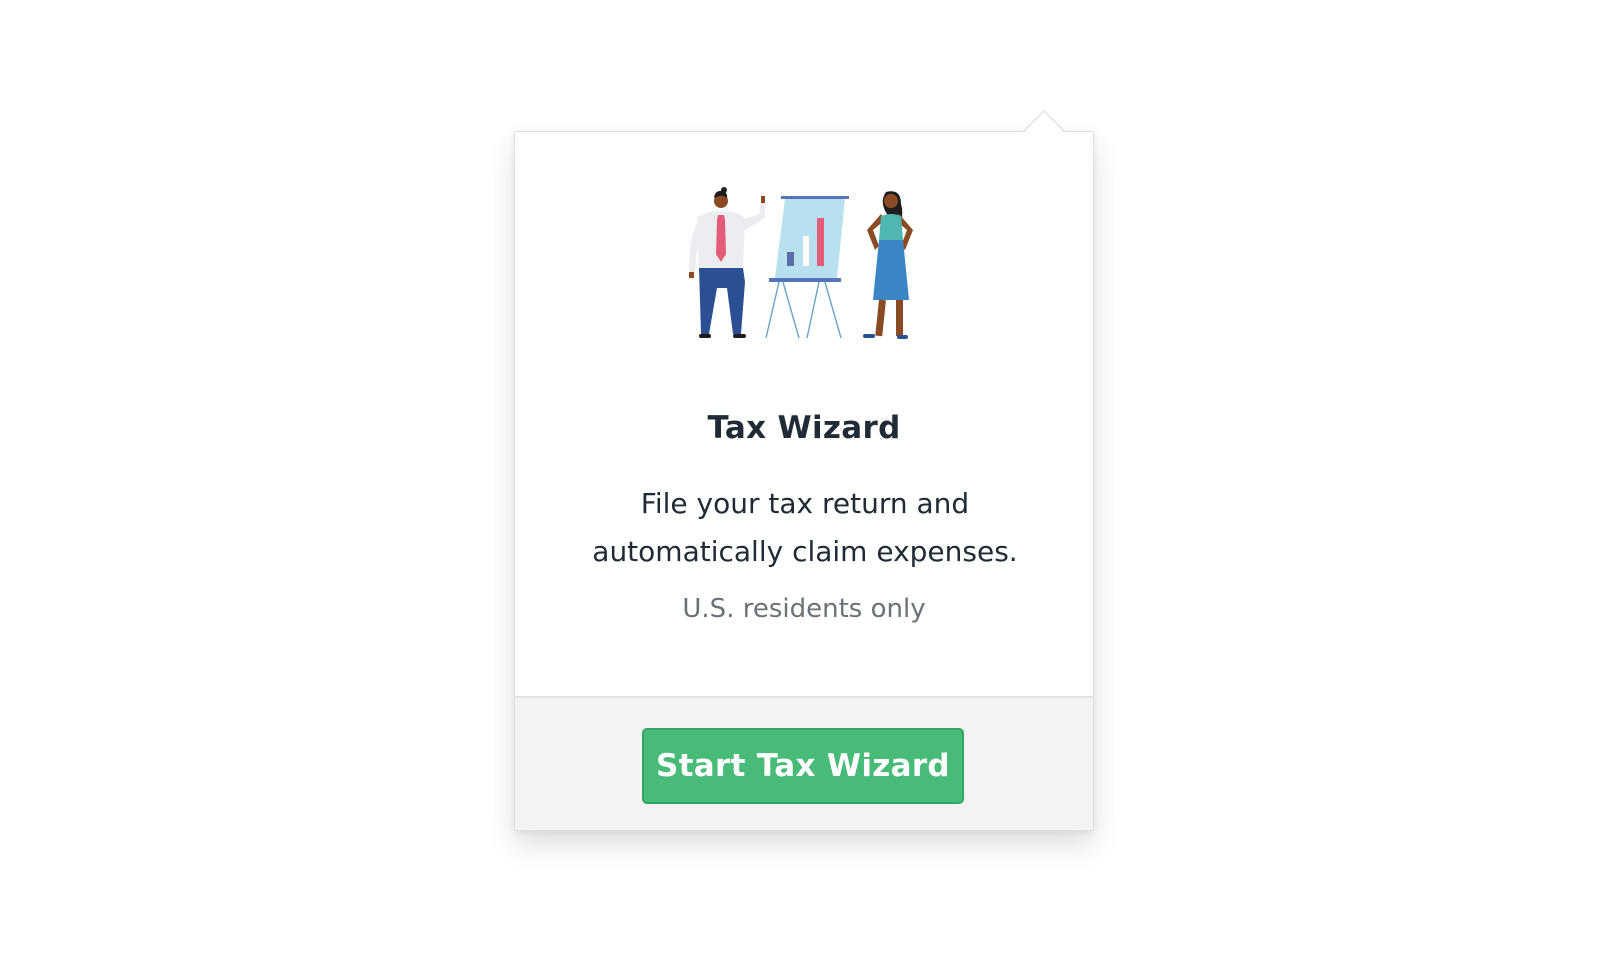  Describe the element at coordinates (804, 428) in the screenshot. I see `popover-title: Tax Wizard` at that location.